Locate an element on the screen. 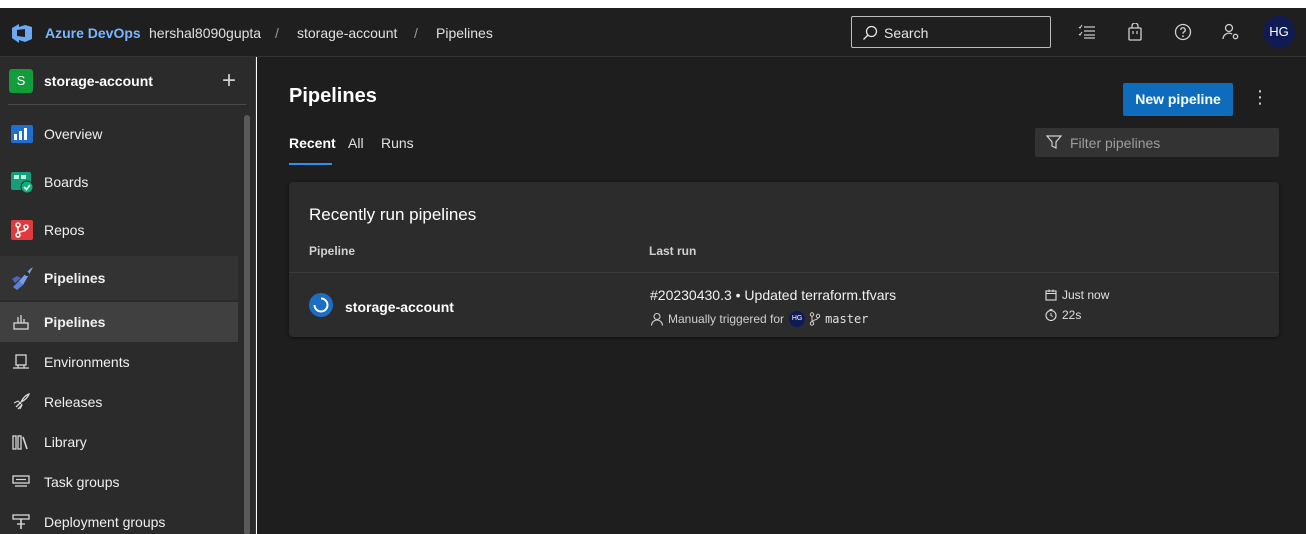 Image resolution: width=1306 pixels, height=534 pixels. search-box: Search is located at coordinates (951, 32).